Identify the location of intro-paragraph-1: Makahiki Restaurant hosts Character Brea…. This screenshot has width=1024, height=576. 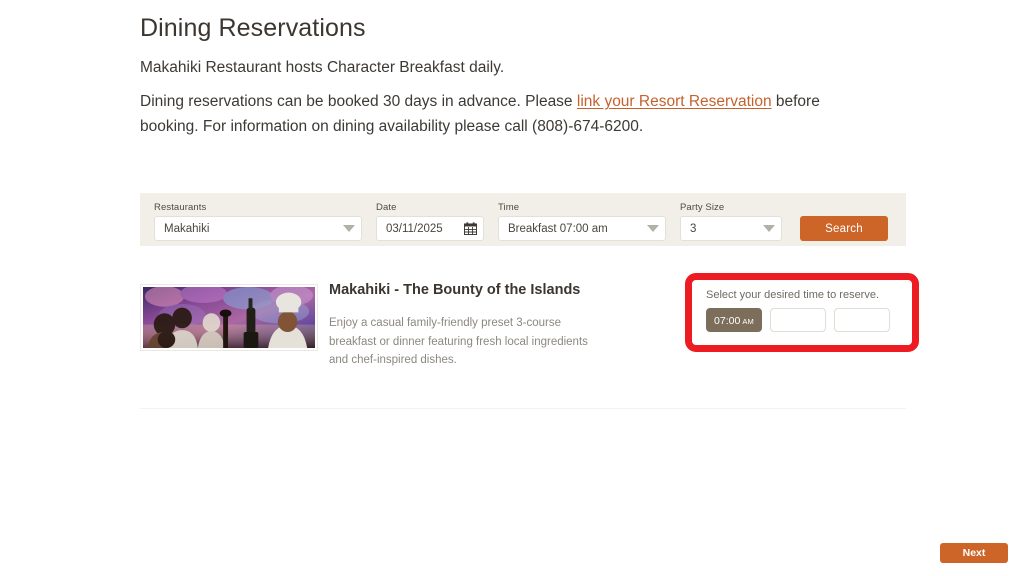
(322, 67).